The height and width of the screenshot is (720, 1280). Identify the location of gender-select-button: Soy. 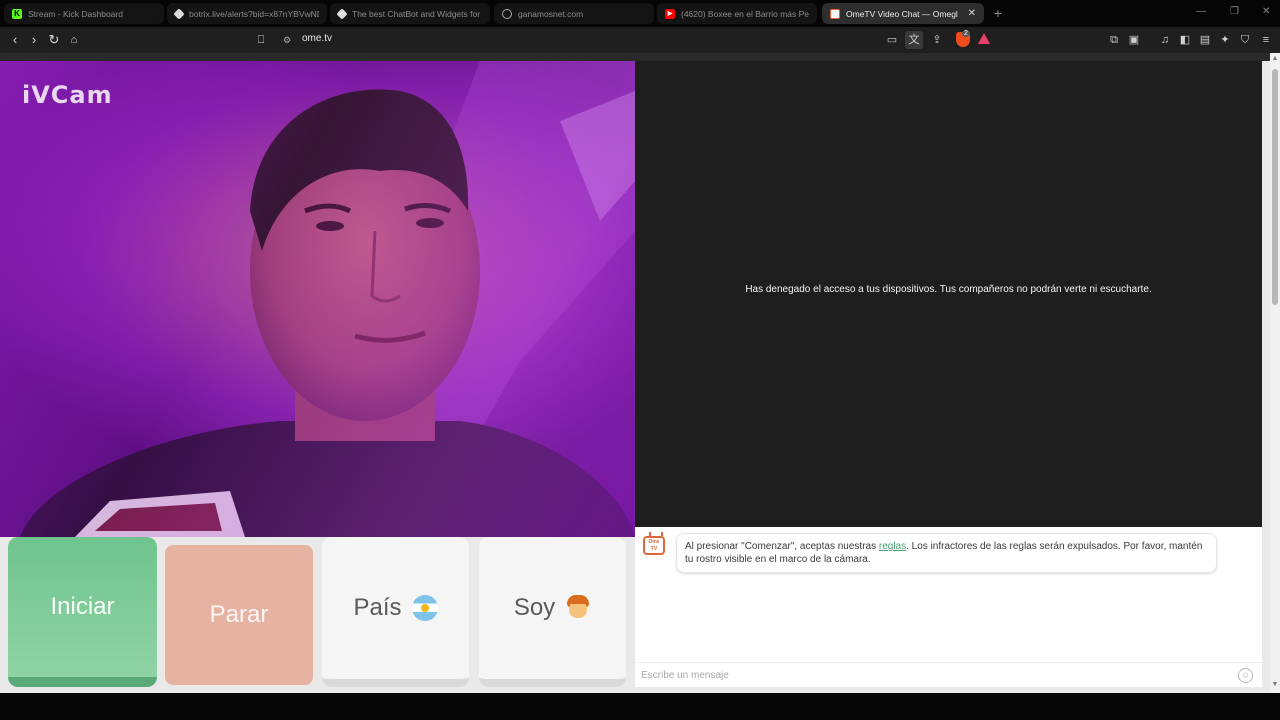
(552, 612).